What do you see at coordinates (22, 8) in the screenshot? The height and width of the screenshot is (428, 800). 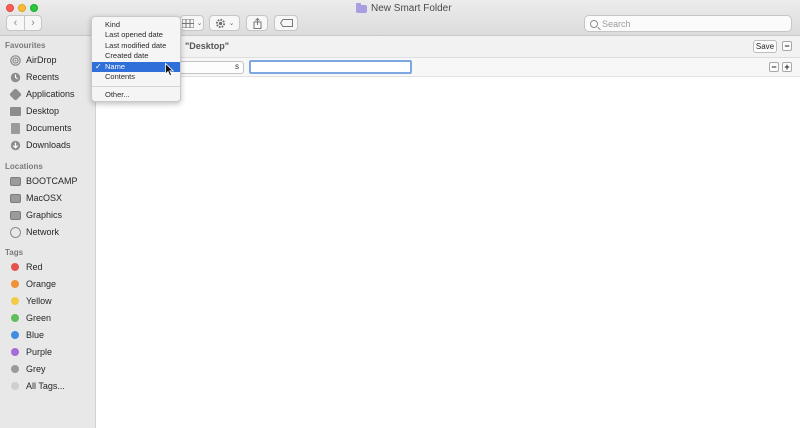 I see `minimize-window-button` at bounding box center [22, 8].